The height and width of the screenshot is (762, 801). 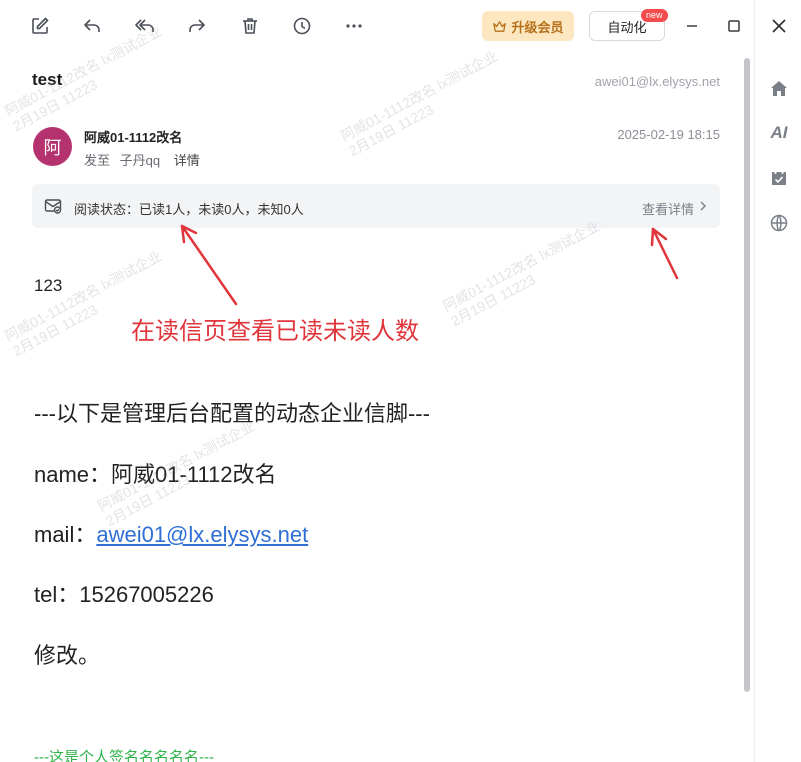 What do you see at coordinates (668, 134) in the screenshot?
I see `email-date: 2025-02-19 18:15` at bounding box center [668, 134].